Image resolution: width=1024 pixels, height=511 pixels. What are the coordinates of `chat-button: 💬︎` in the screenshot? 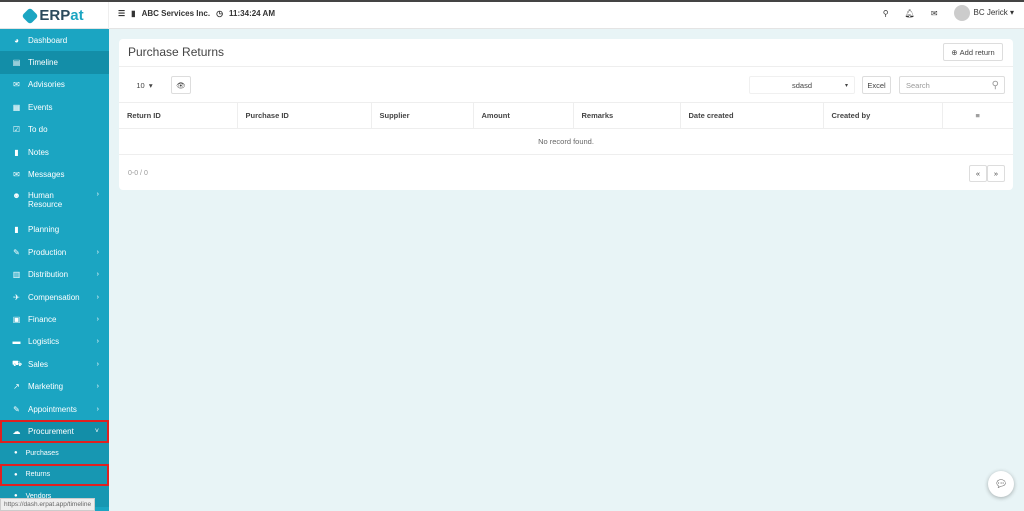 It's located at (1001, 484).